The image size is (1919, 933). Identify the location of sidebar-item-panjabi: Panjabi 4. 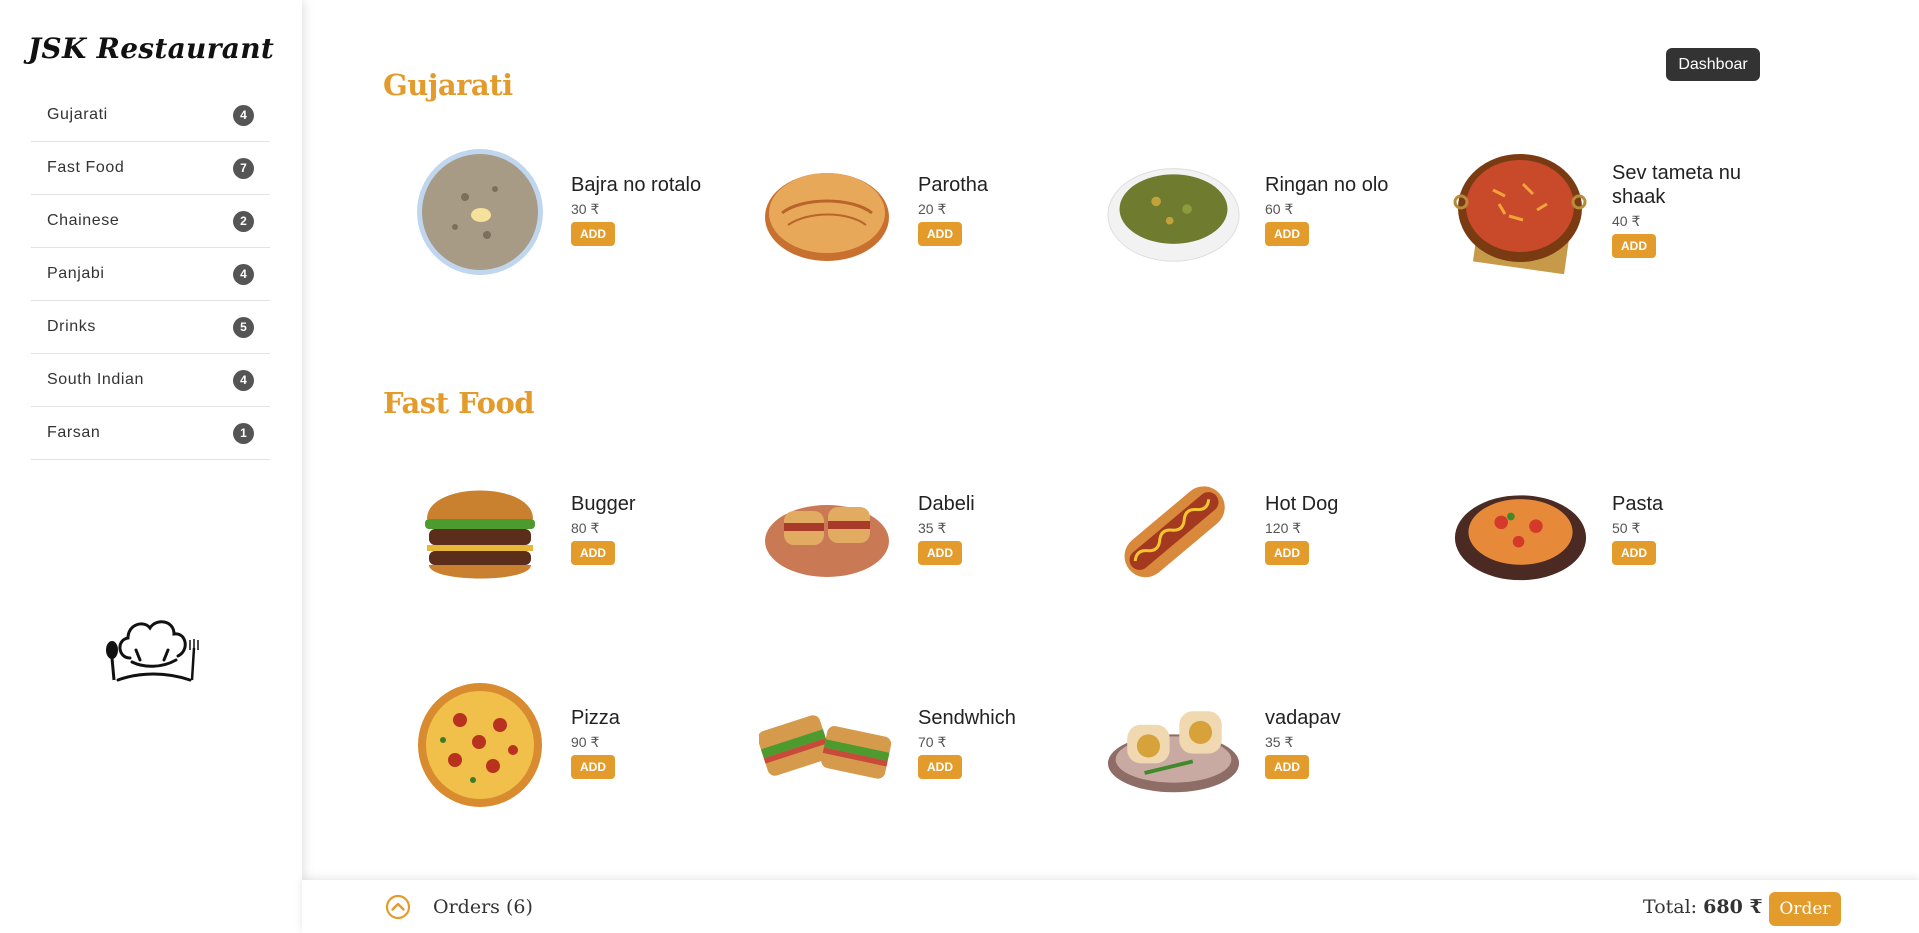
(150, 274).